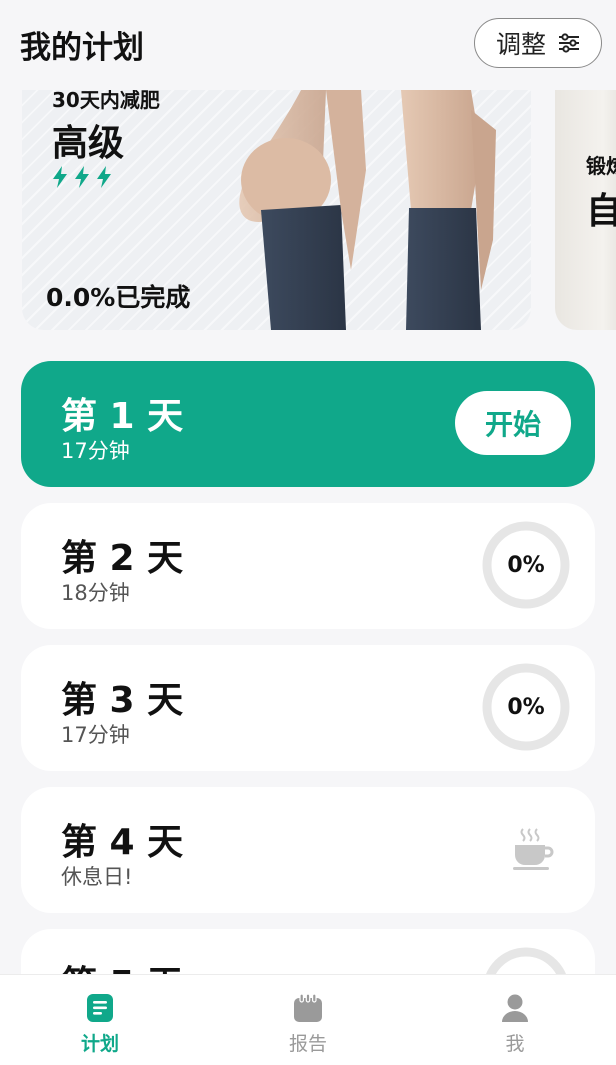  I want to click on plan-level: 自, so click(601, 211).